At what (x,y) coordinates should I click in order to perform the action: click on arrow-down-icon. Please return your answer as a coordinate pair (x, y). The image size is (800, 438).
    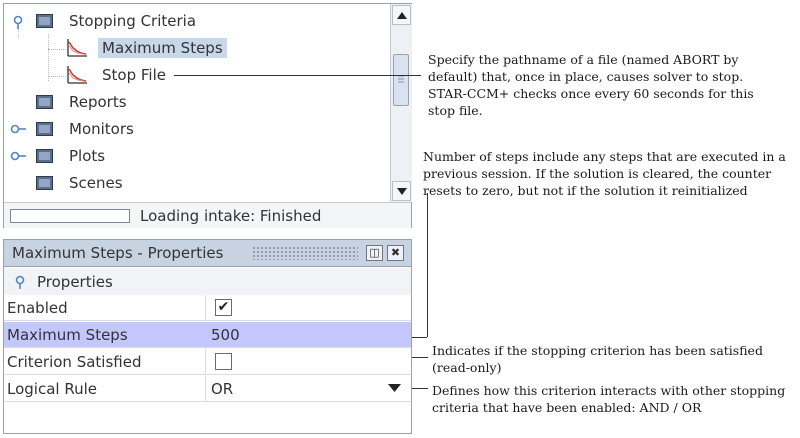
    Looking at the image, I should click on (401, 191).